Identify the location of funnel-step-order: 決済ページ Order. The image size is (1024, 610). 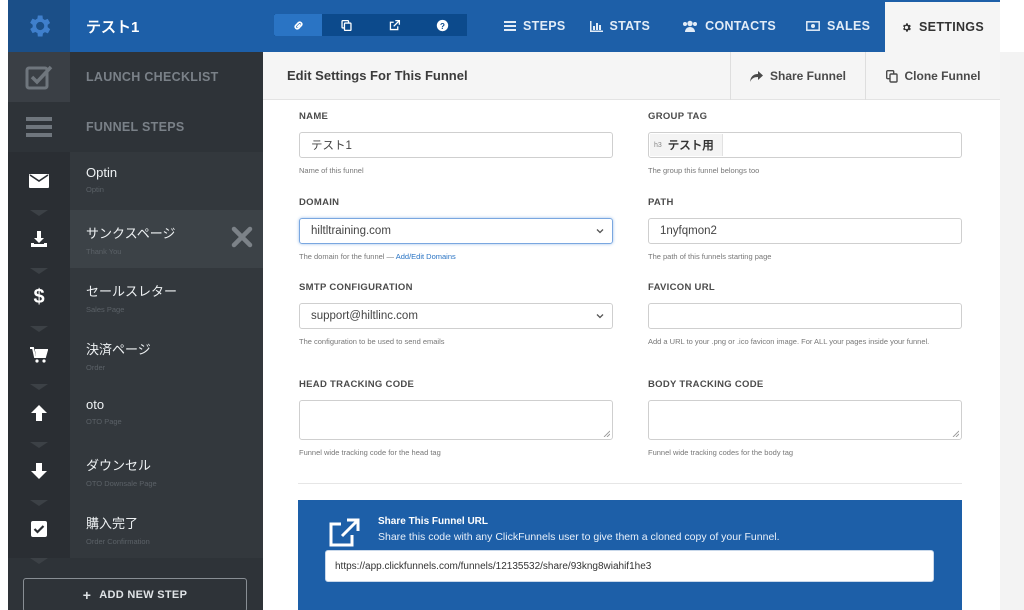
(135, 358).